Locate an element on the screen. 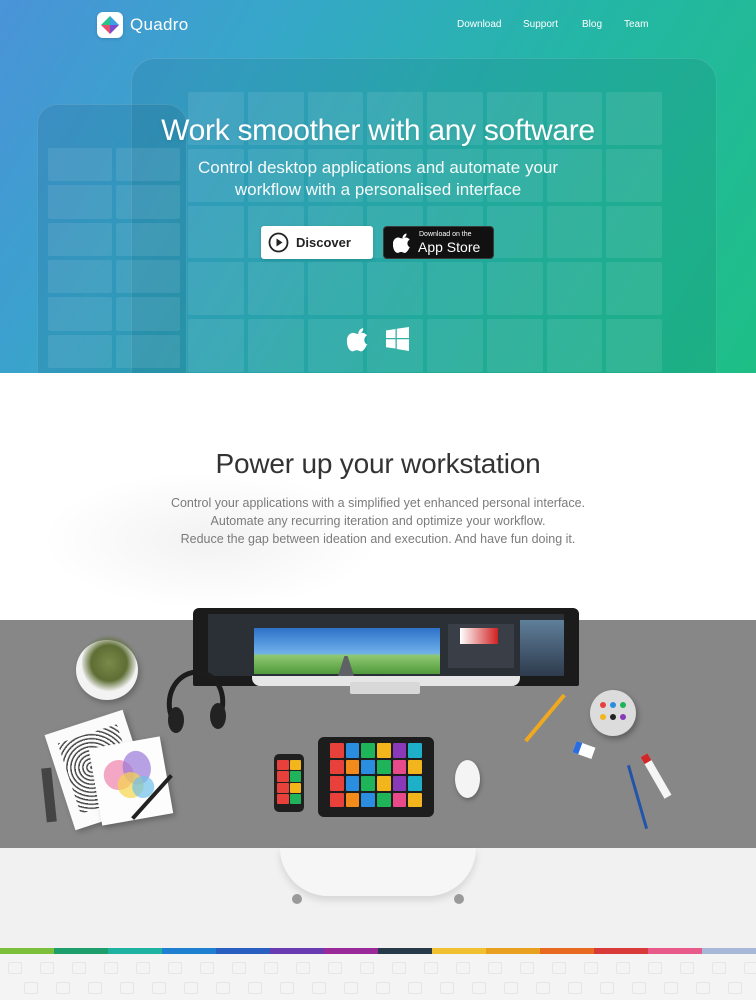  chair-wheel is located at coordinates (297, 899).